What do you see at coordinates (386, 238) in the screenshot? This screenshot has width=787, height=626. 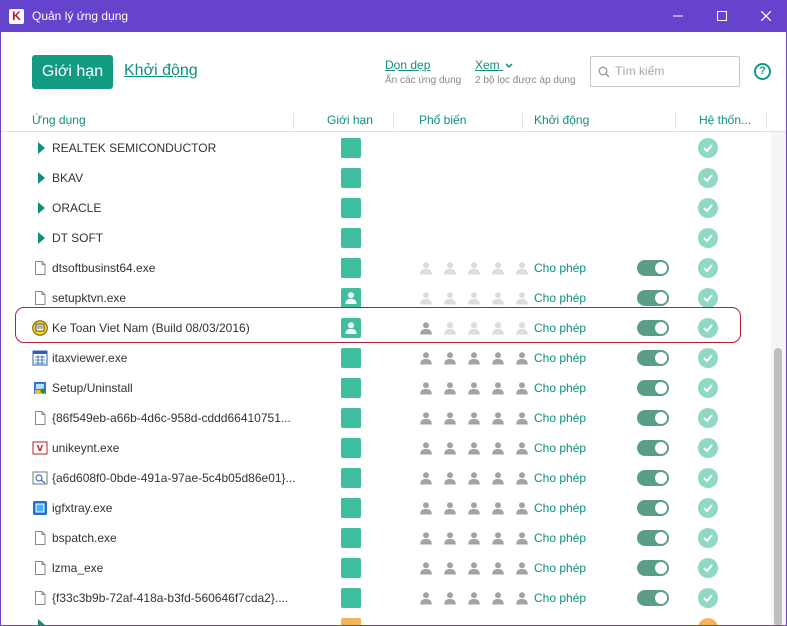 I see `app-row: DT SOFT` at bounding box center [386, 238].